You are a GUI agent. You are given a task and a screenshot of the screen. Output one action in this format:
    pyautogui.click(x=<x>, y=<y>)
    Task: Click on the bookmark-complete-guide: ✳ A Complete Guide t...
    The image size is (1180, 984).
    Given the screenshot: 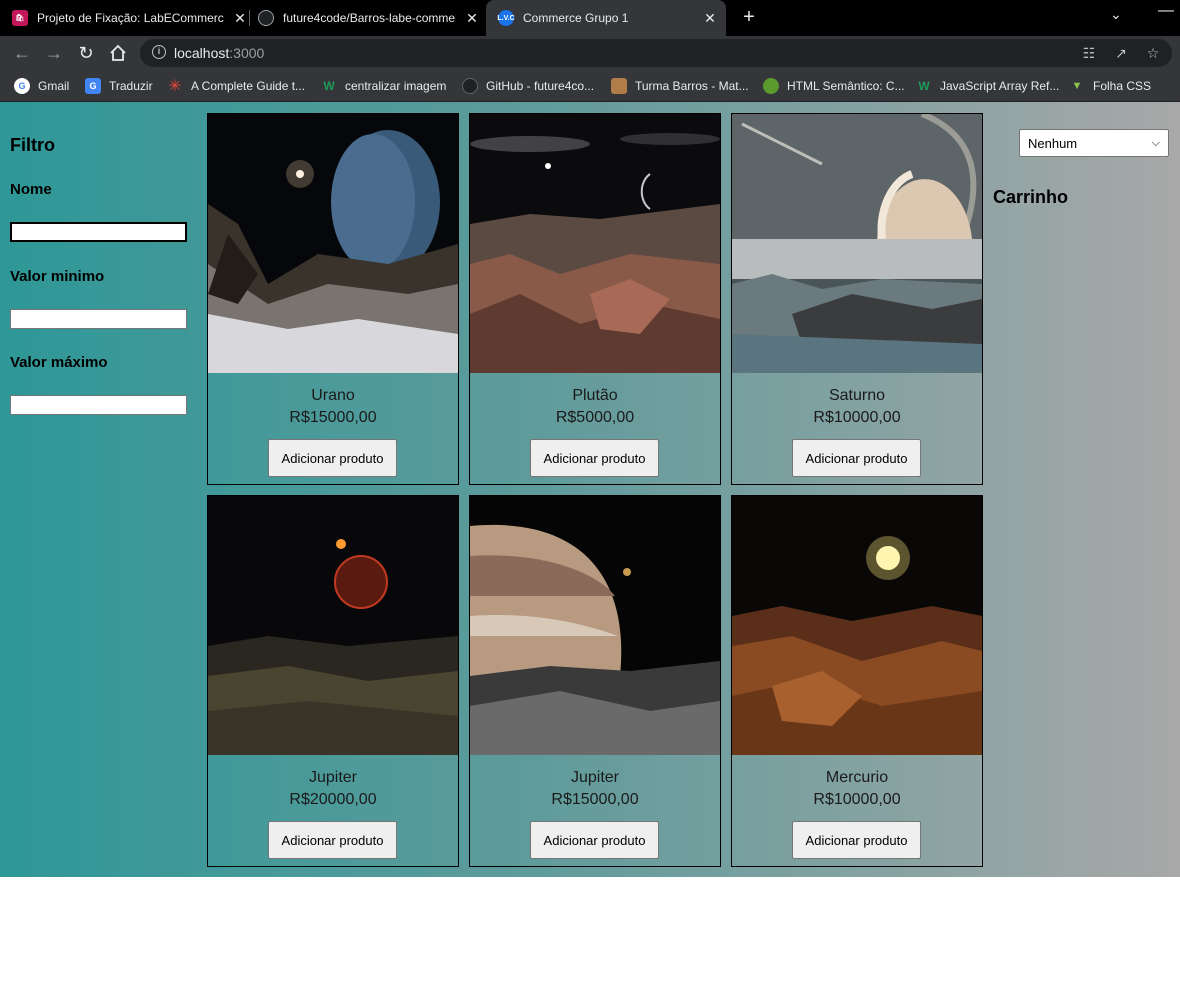 What is the action you would take?
    pyautogui.click(x=236, y=86)
    